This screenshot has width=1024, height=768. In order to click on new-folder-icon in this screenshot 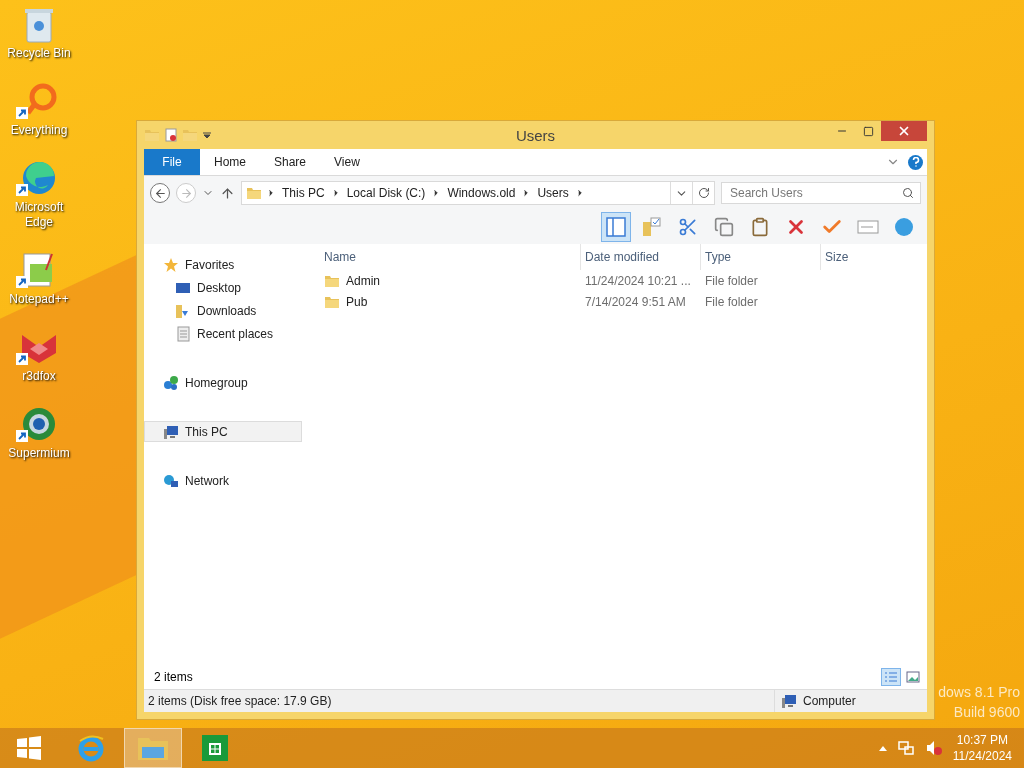, I will do `click(190, 135)`.